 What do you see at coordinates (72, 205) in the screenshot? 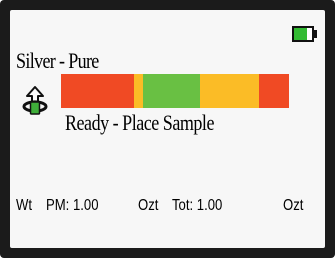
I see `pm-value: PM: 1.00` at bounding box center [72, 205].